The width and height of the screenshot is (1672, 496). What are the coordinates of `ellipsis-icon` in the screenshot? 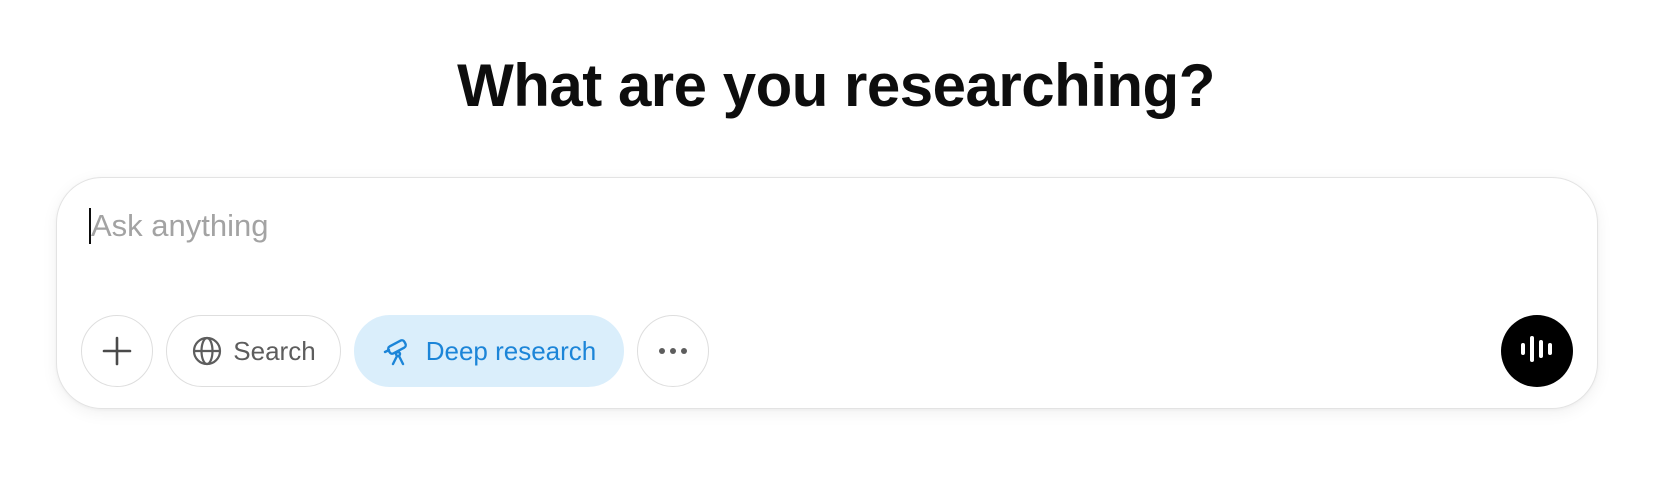 It's located at (673, 351).